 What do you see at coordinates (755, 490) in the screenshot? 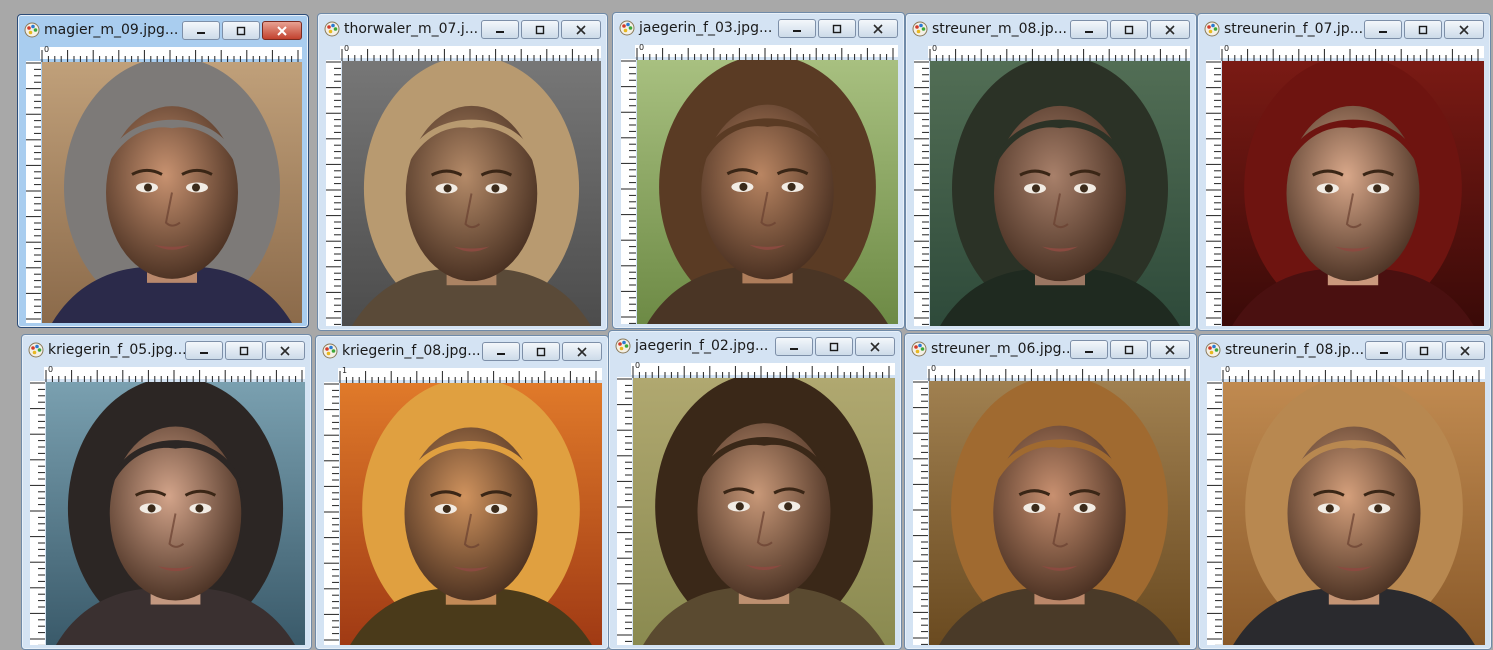
I see `image-window: jaegerin_f_02.jpg... 0` at bounding box center [755, 490].